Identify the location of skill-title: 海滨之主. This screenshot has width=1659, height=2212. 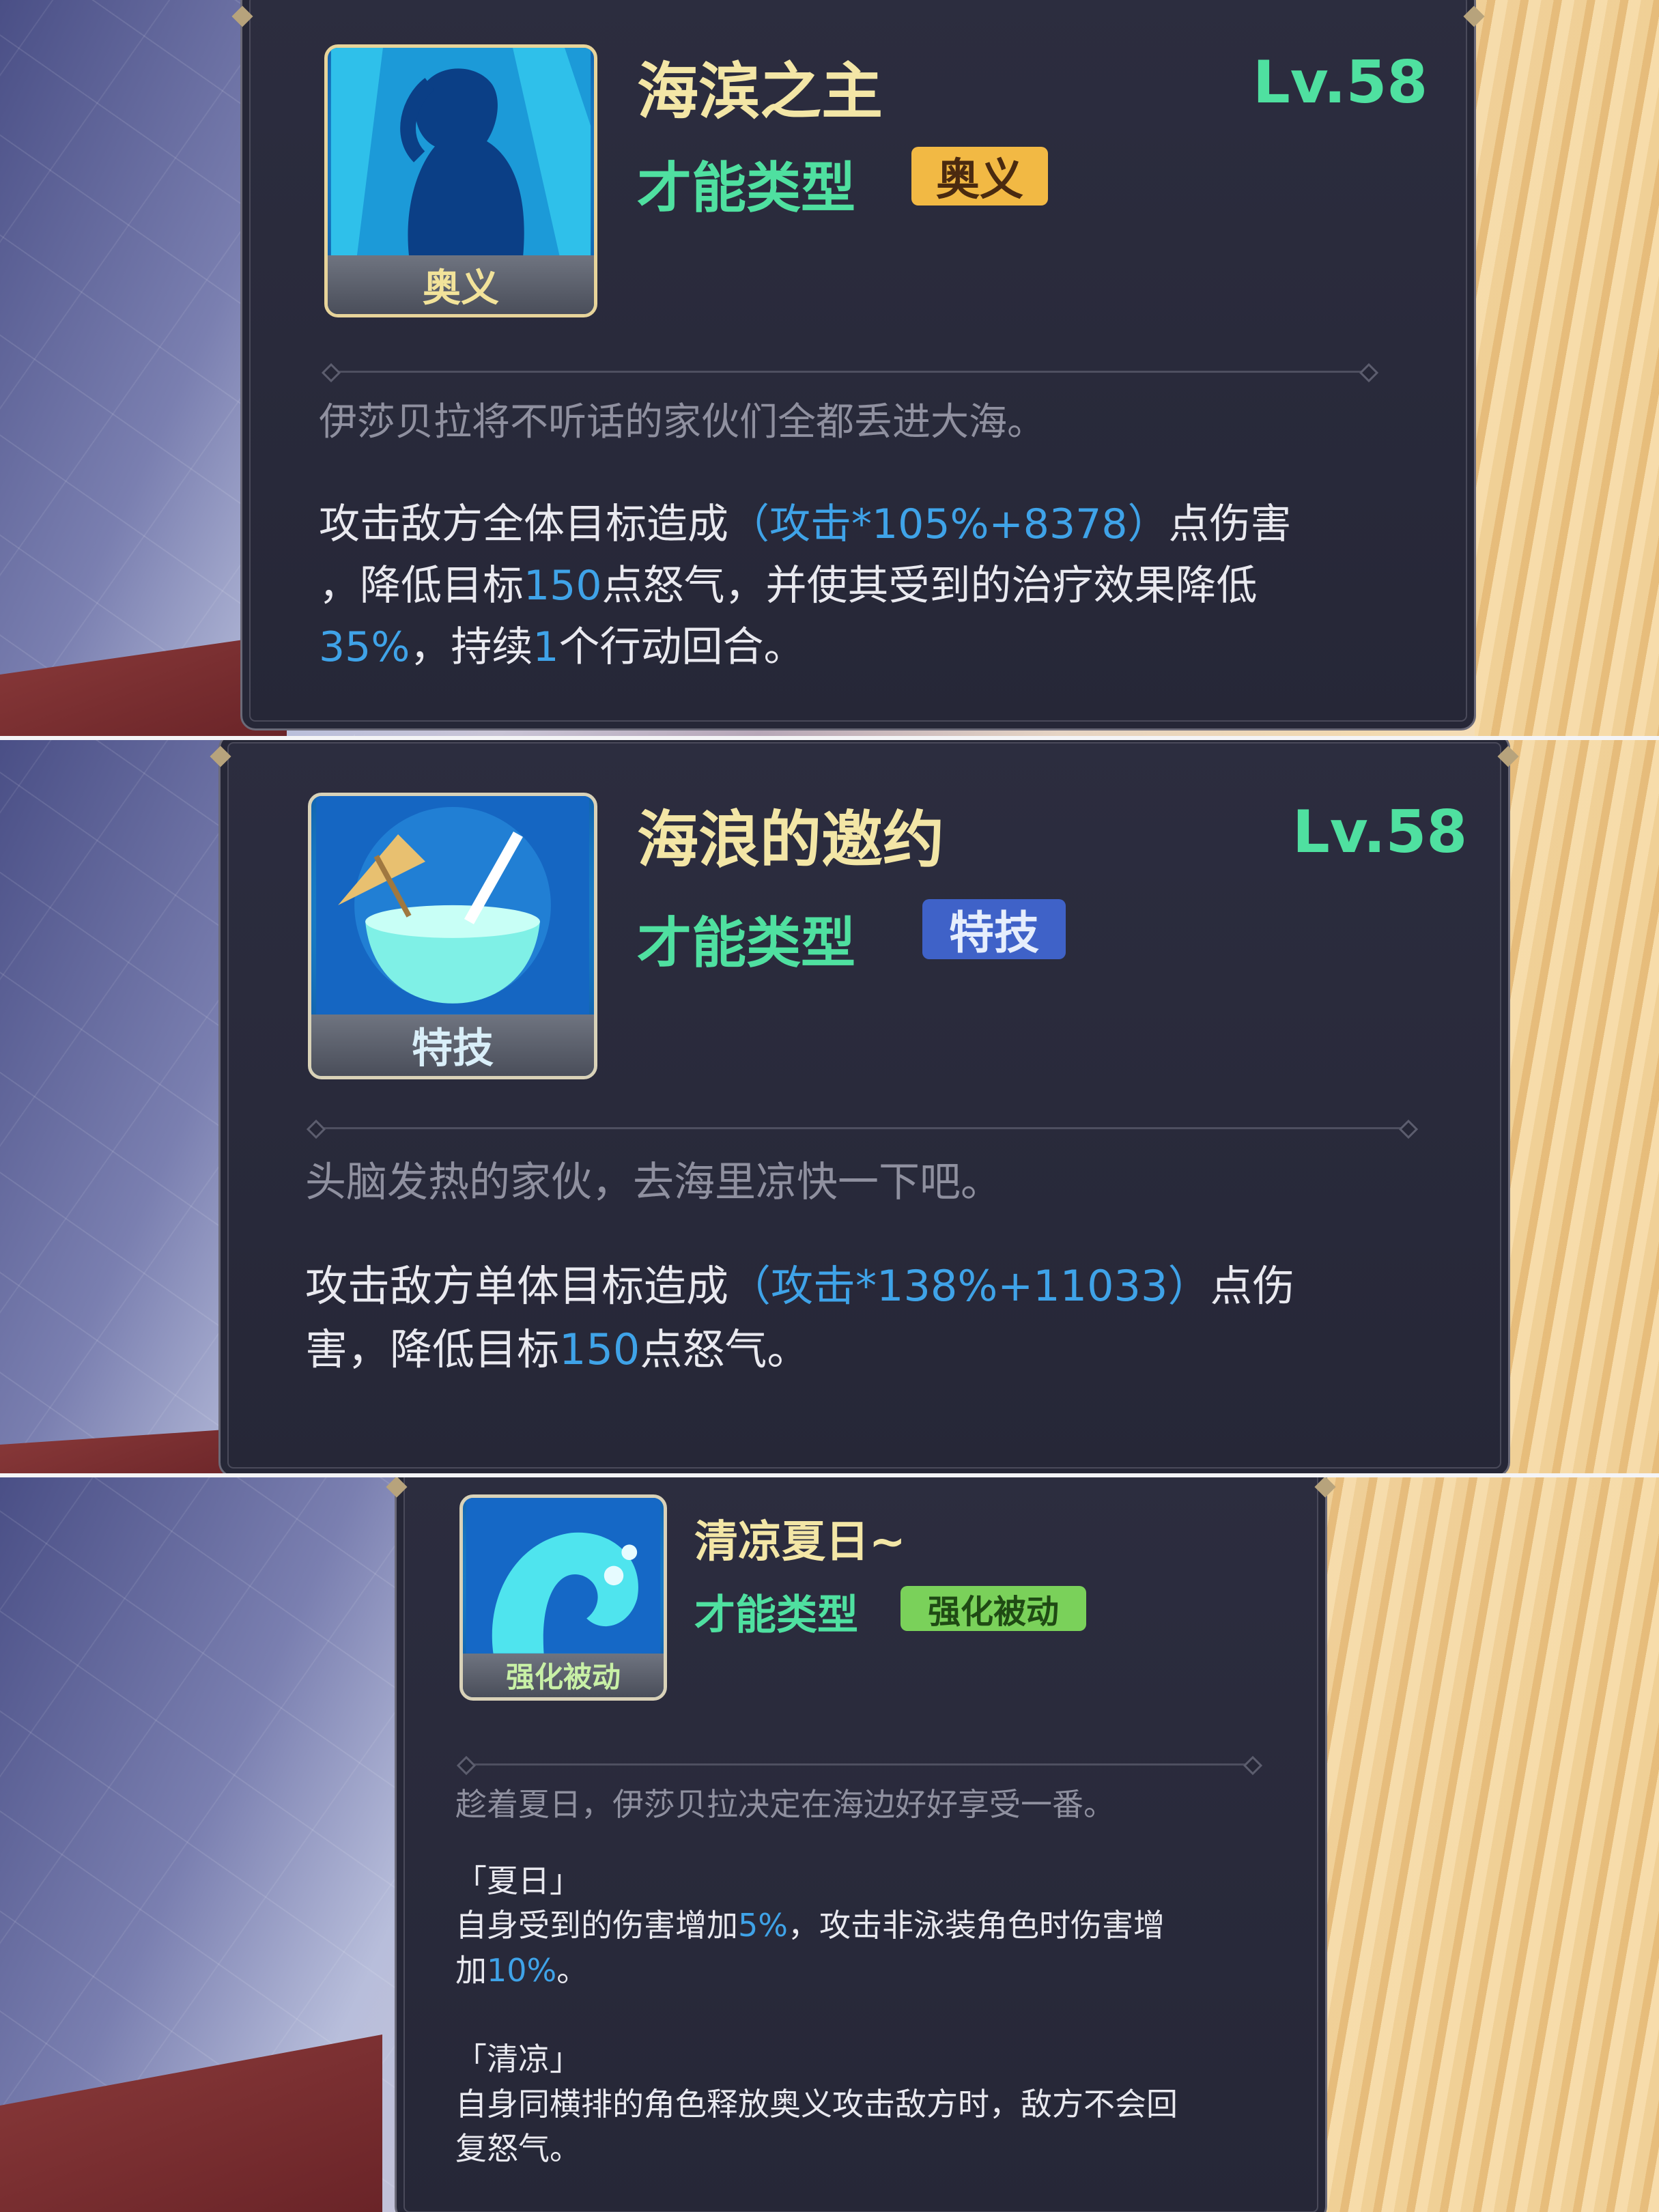
(760, 92).